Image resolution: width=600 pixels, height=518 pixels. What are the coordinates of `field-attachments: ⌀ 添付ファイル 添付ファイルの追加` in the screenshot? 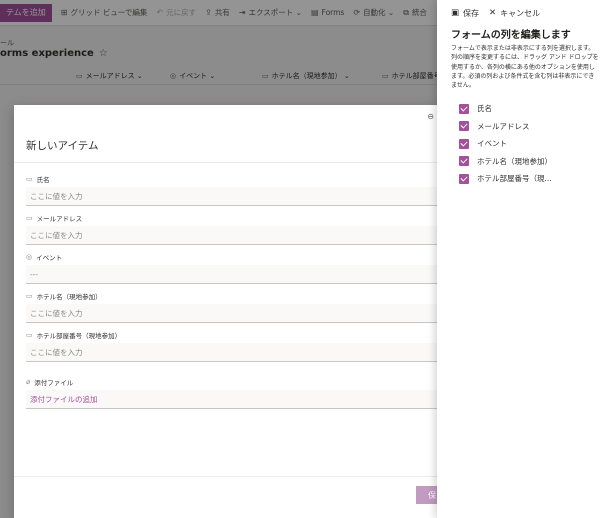 It's located at (240, 393).